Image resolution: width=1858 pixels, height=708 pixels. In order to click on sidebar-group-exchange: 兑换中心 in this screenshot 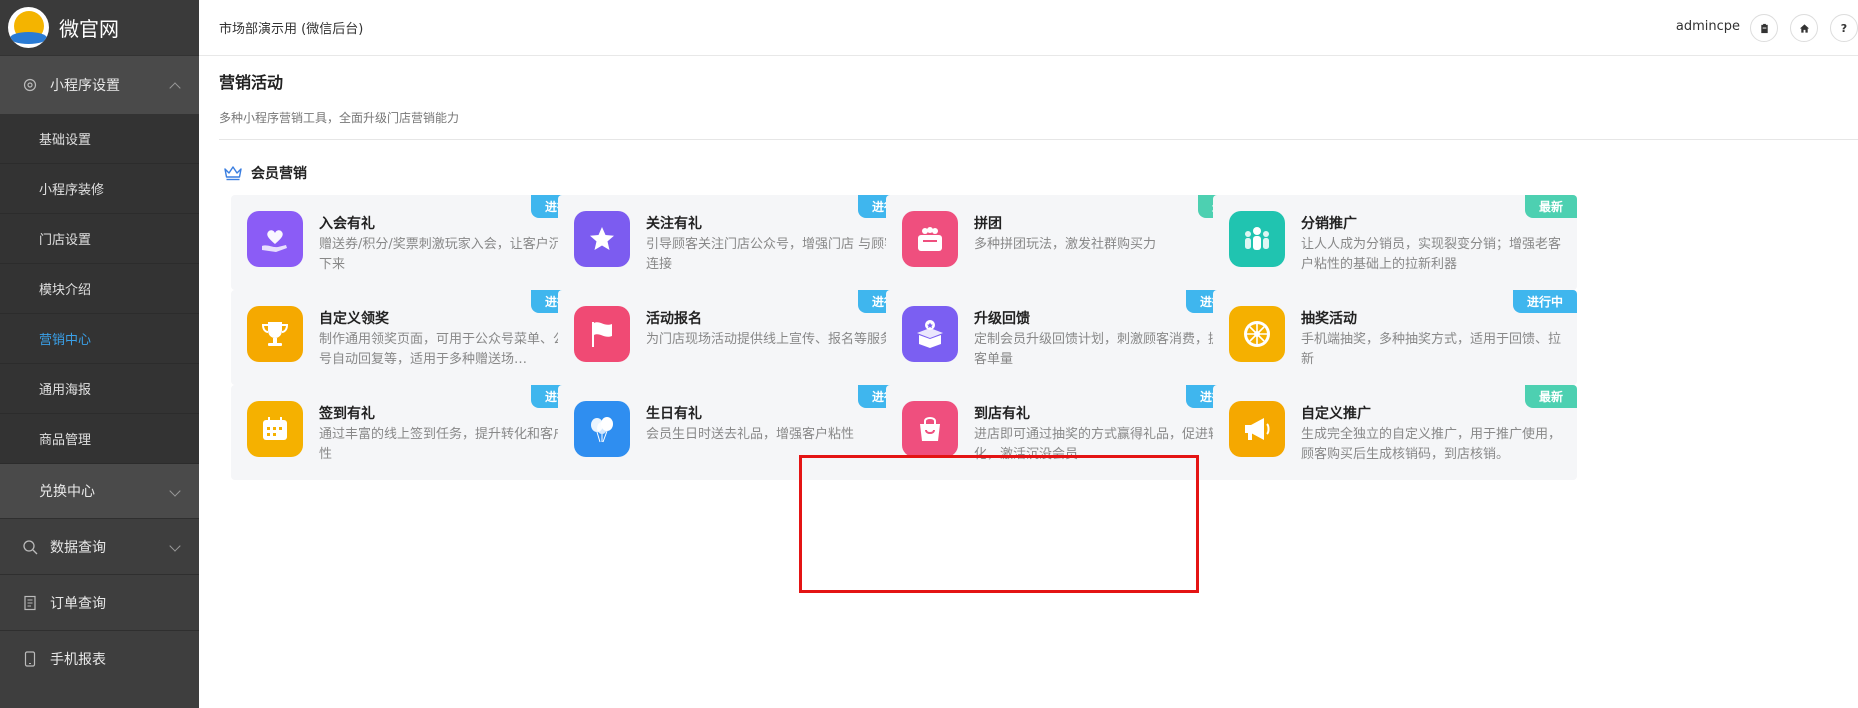, I will do `click(99, 491)`.